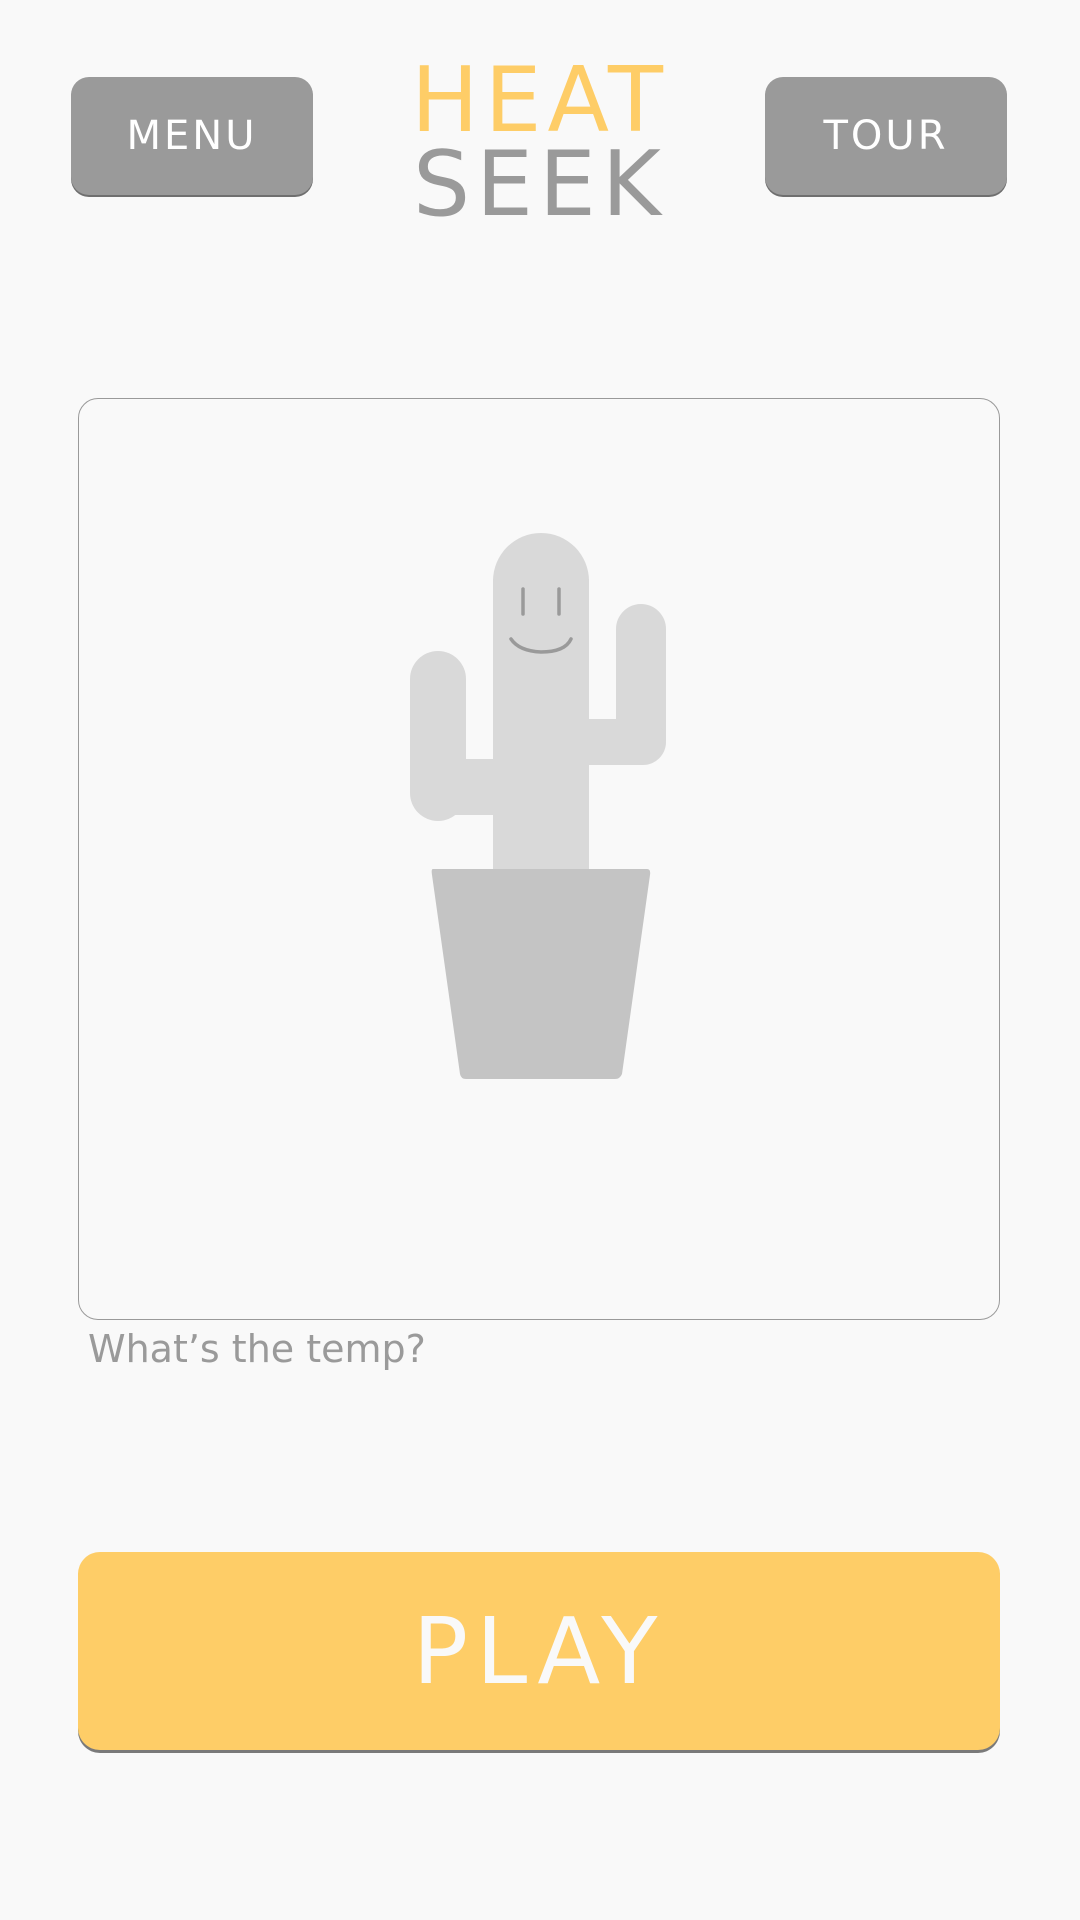  I want to click on temp-prompt: What’s the temp?, so click(257, 1349).